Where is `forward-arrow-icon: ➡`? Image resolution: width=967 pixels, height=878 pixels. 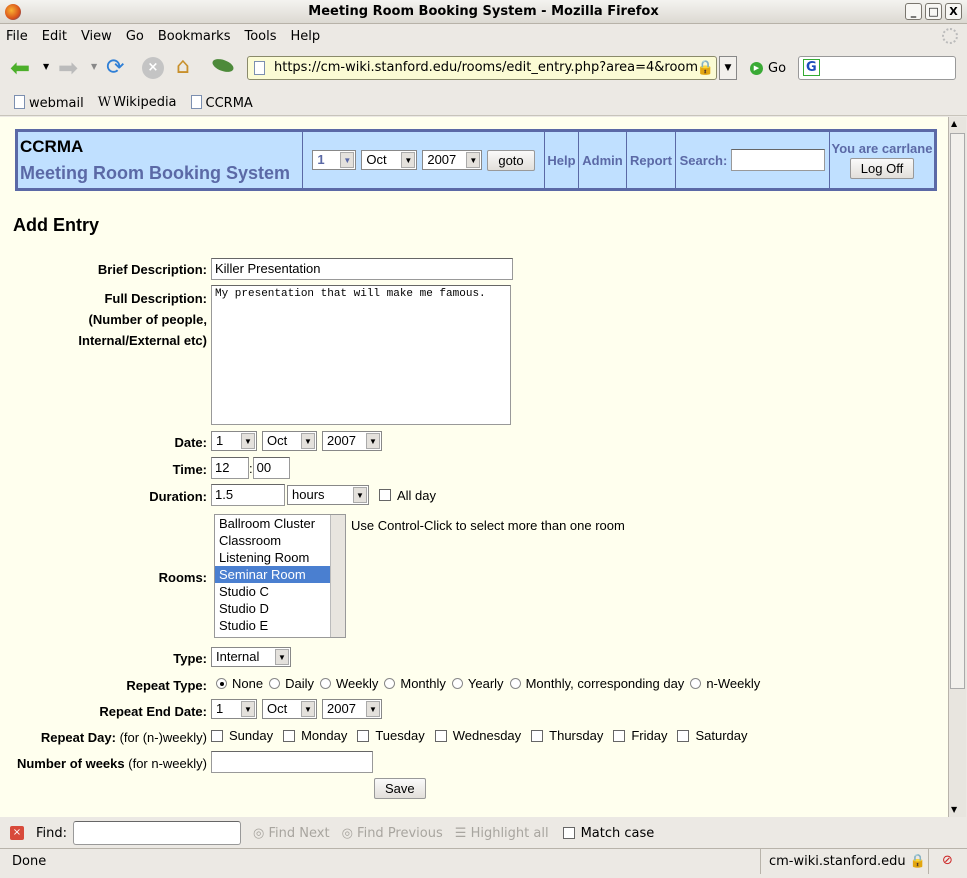 forward-arrow-icon: ➡ is located at coordinates (68, 68).